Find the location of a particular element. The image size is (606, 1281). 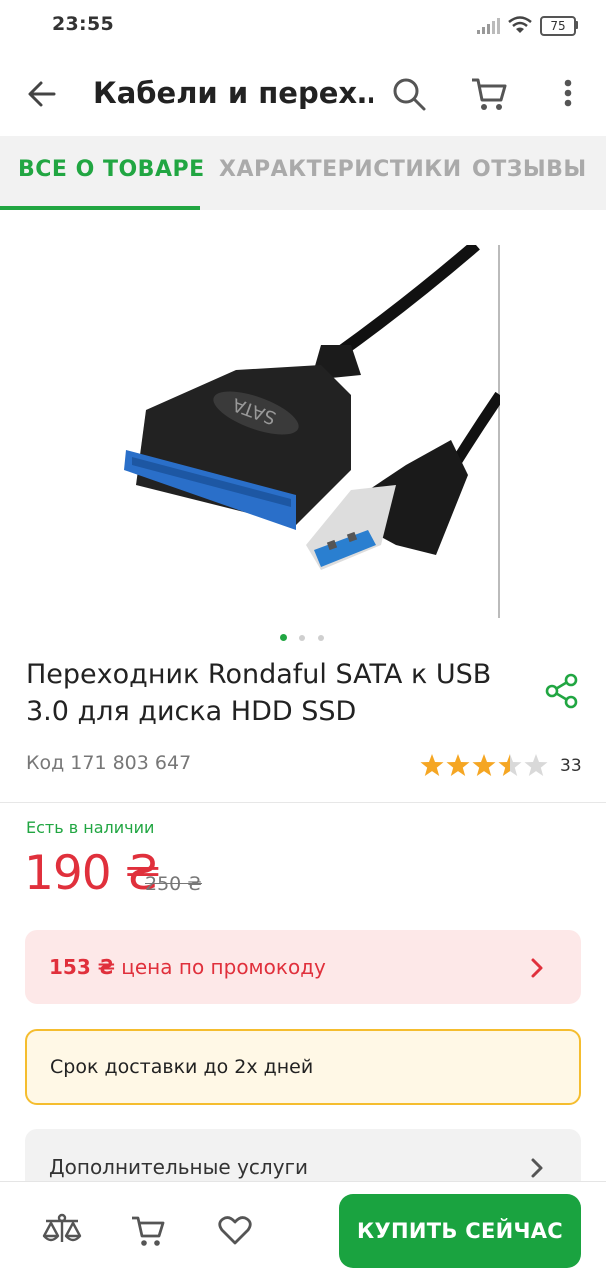

review-count: 33 is located at coordinates (571, 766).